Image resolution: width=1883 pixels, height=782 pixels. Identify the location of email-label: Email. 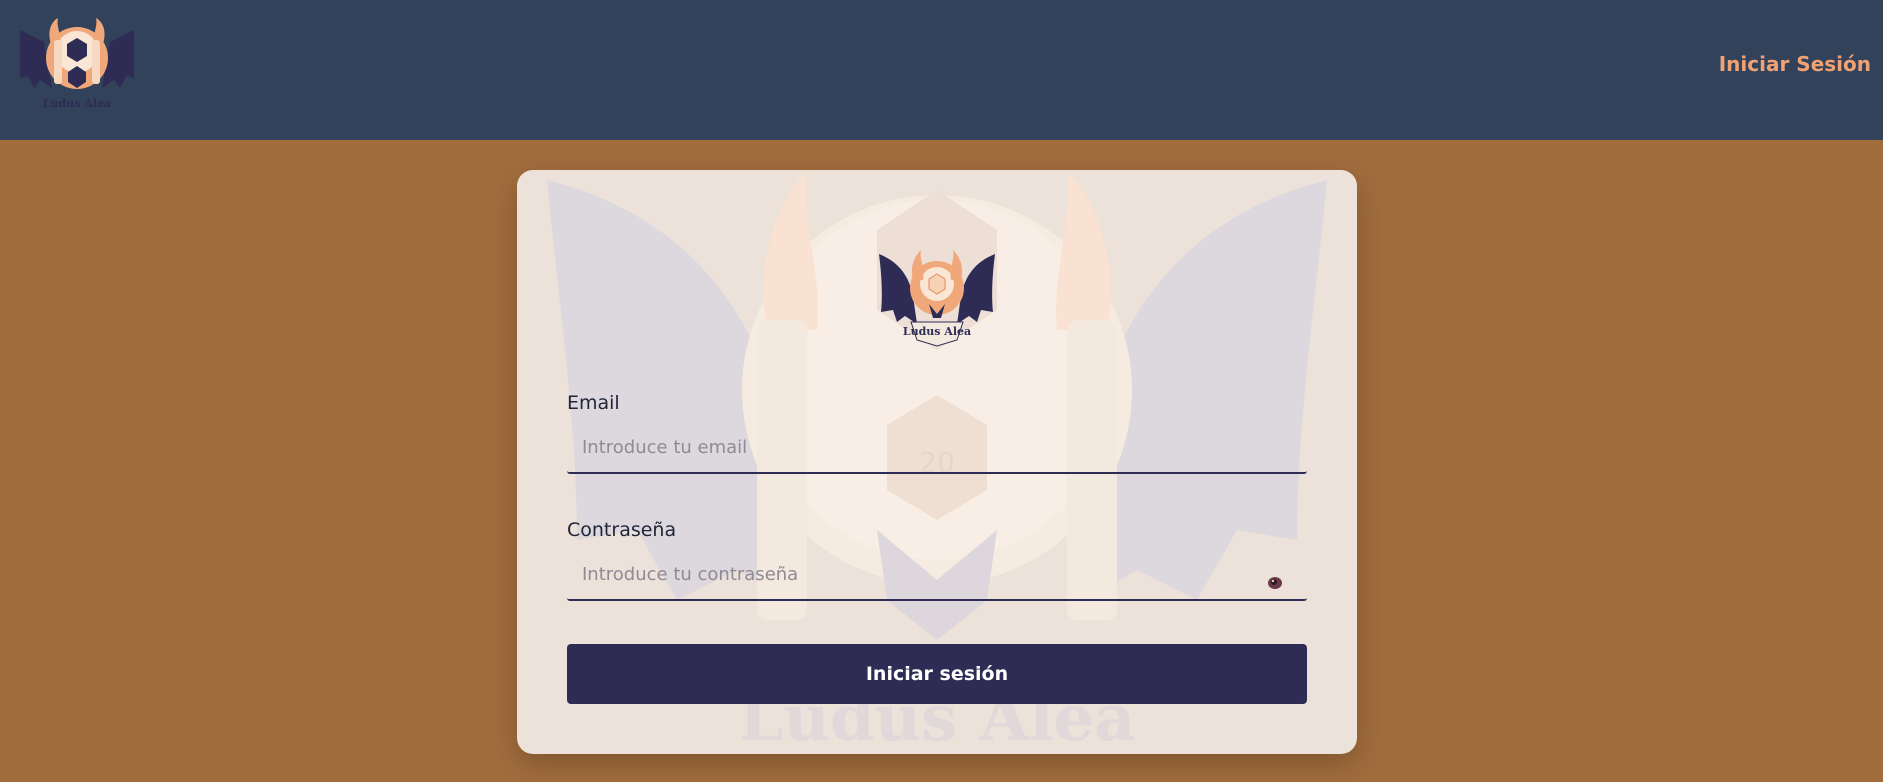
(593, 403).